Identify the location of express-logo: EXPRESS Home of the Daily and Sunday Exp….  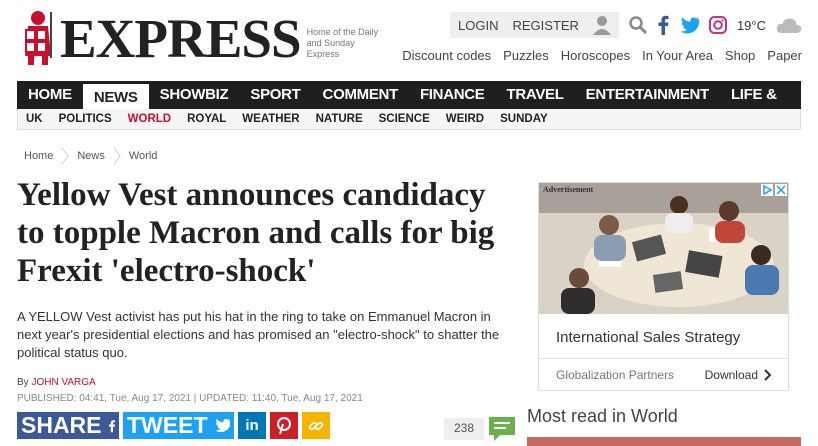
(202, 36).